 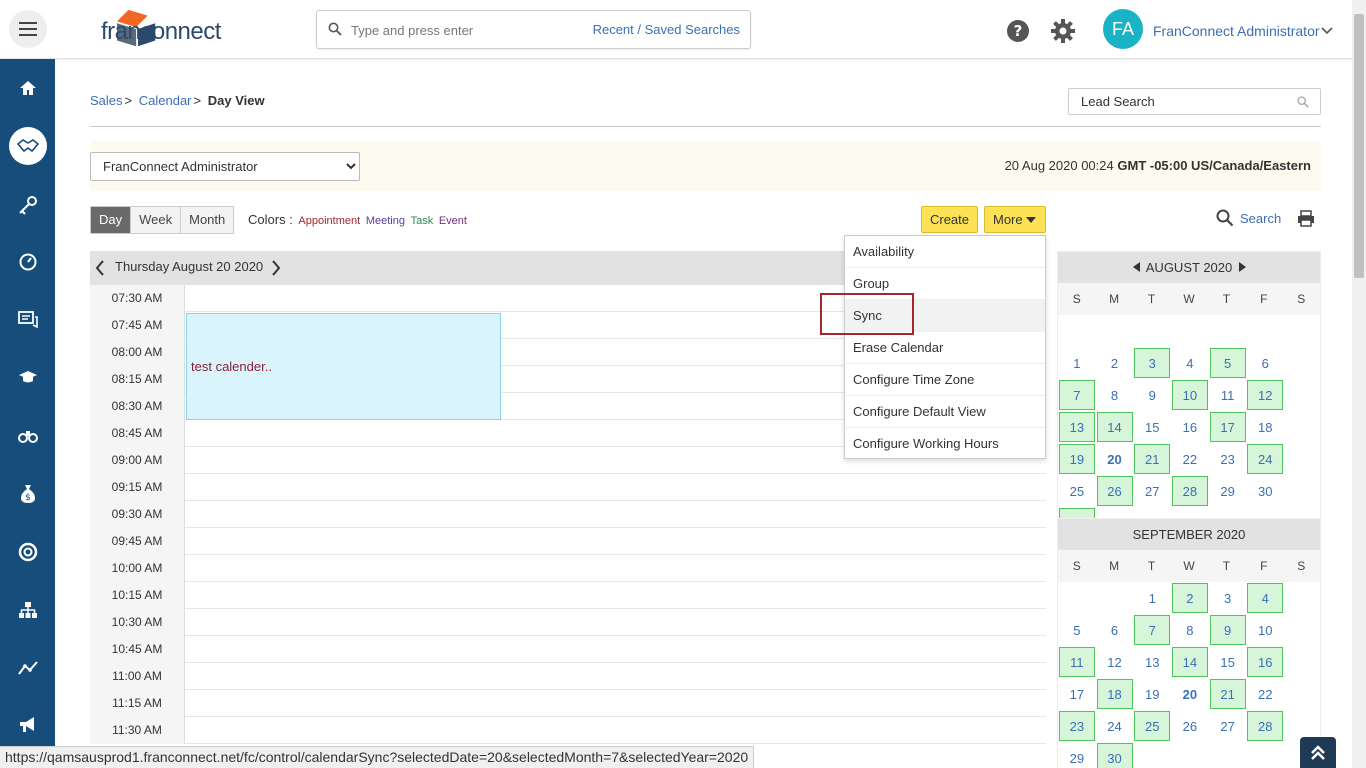 I want to click on sidebar-item-finance: $, so click(x=27, y=494).